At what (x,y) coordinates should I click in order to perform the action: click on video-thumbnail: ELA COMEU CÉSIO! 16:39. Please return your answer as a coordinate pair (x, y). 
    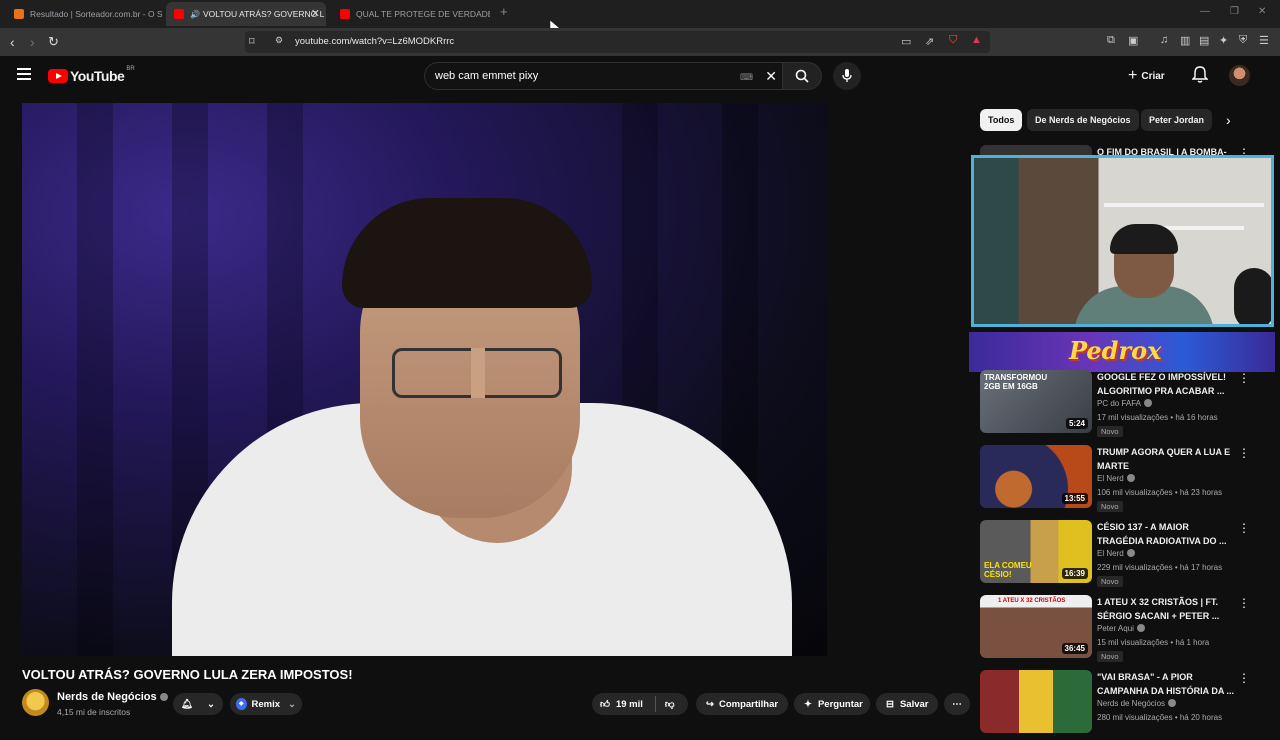
    Looking at the image, I should click on (1036, 551).